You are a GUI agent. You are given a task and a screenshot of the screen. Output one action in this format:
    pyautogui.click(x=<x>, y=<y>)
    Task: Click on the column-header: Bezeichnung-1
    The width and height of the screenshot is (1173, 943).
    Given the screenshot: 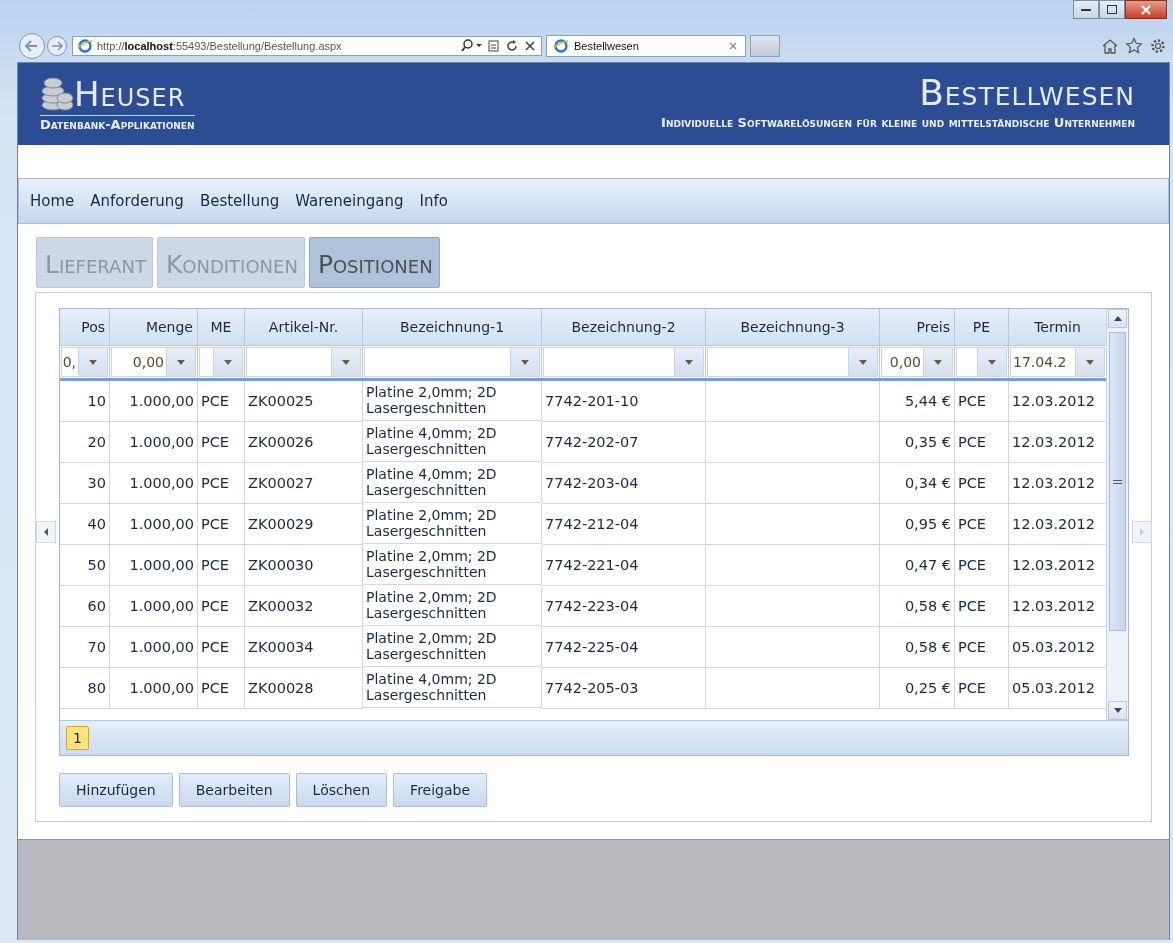 What is the action you would take?
    pyautogui.click(x=452, y=327)
    